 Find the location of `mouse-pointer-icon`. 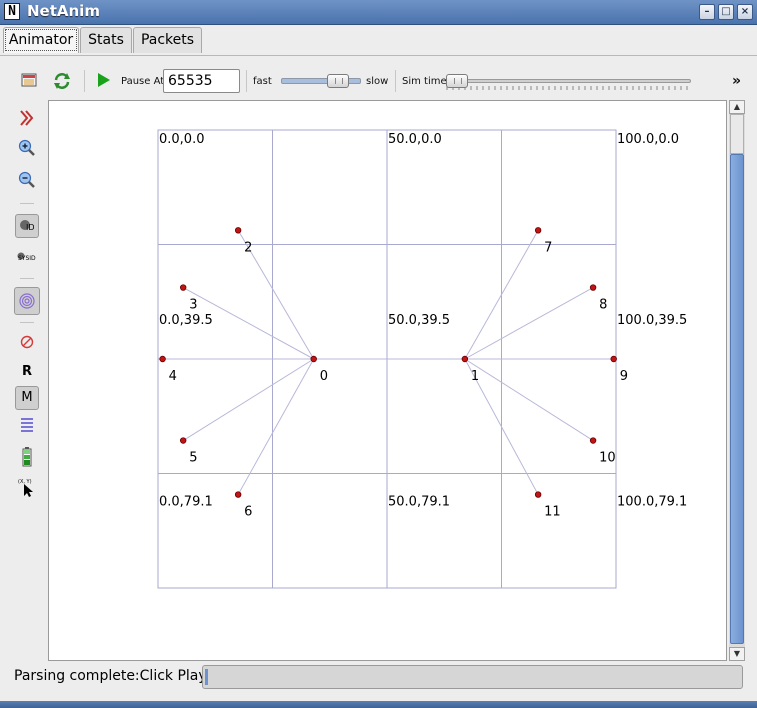

mouse-pointer-icon is located at coordinates (28, 490).